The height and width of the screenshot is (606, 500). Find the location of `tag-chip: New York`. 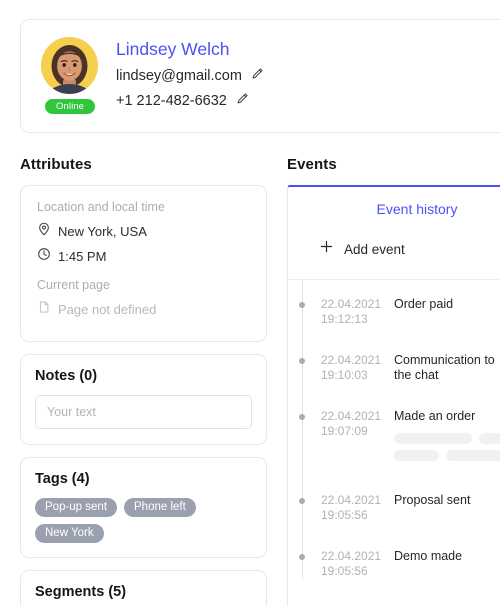

tag-chip: New York is located at coordinates (69, 533).